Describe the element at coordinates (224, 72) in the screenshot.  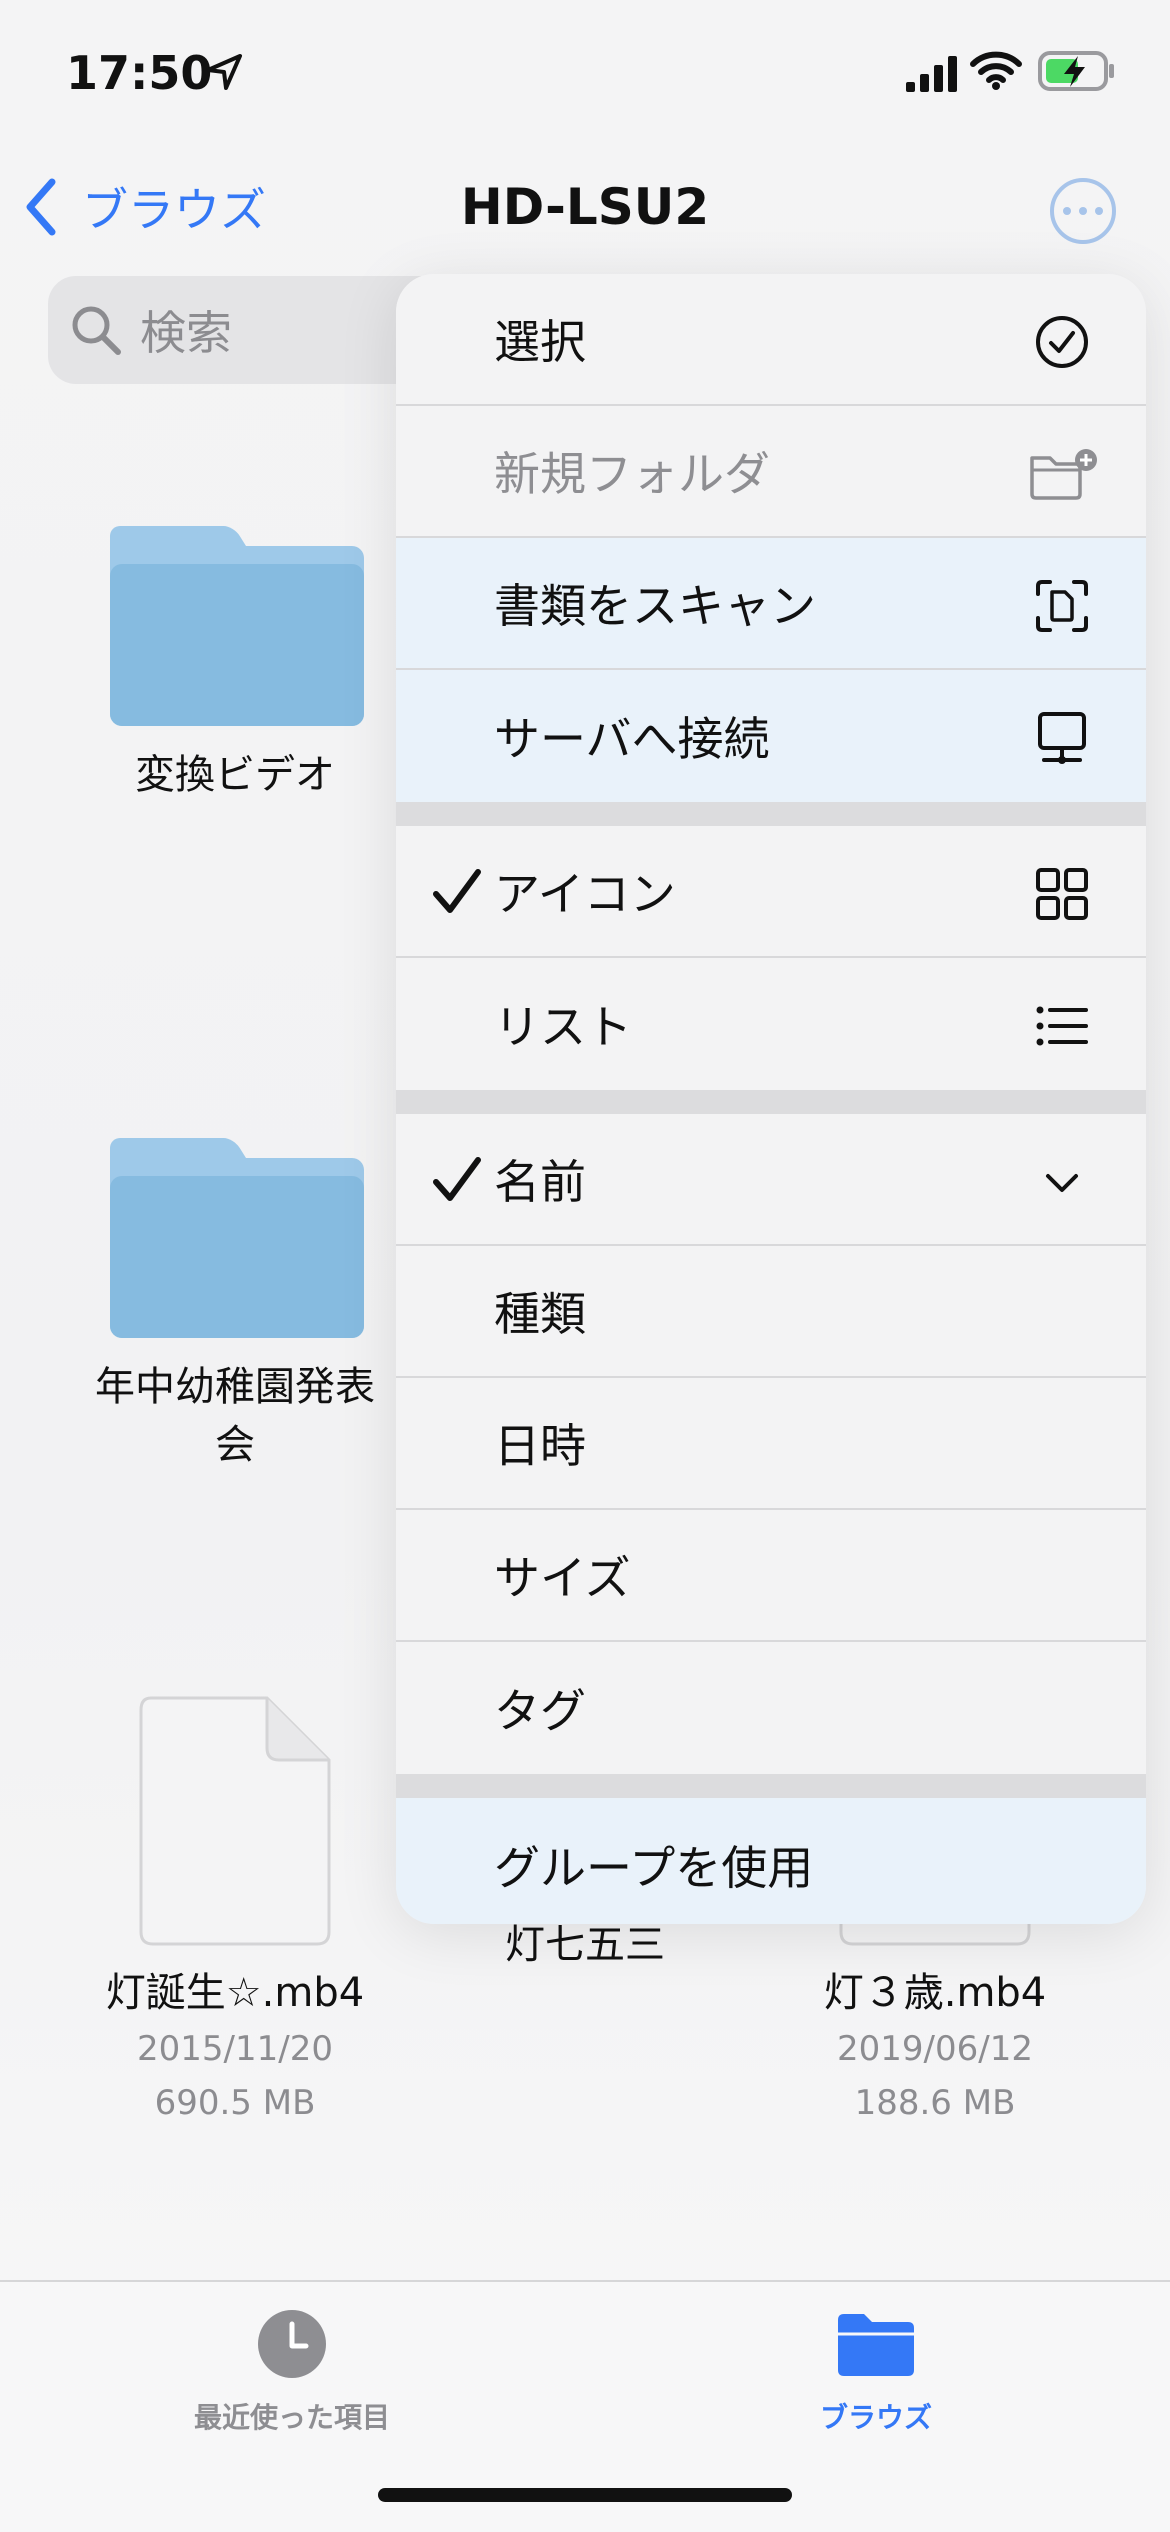
I see `location-arrow-icon` at that location.